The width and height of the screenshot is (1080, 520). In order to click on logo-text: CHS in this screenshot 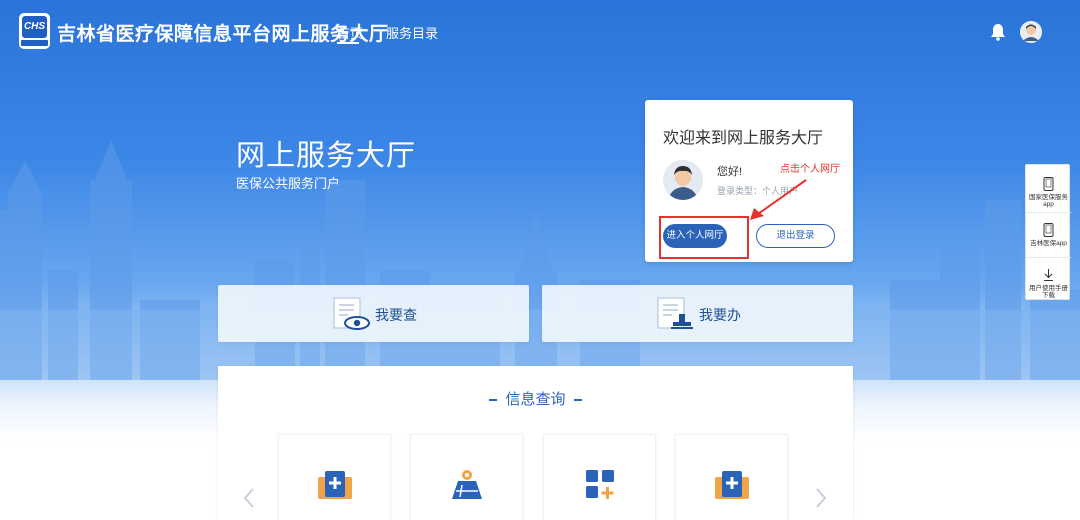, I will do `click(34, 27)`.